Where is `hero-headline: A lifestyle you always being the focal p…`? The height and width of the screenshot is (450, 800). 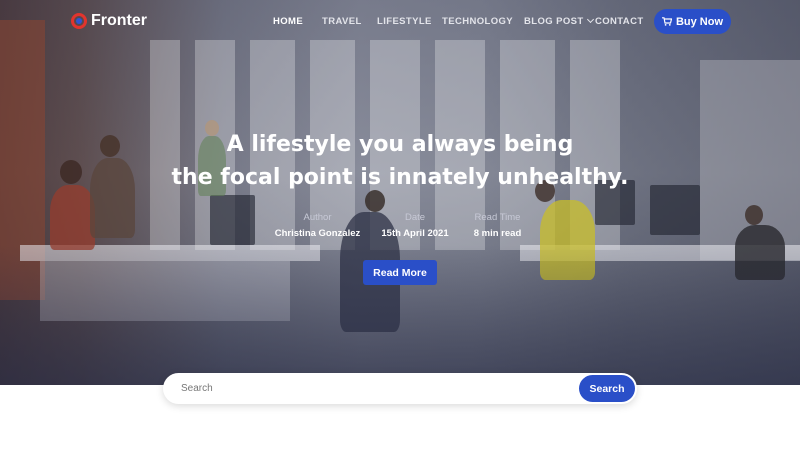
hero-headline: A lifestyle you always being the focal p… is located at coordinates (400, 161).